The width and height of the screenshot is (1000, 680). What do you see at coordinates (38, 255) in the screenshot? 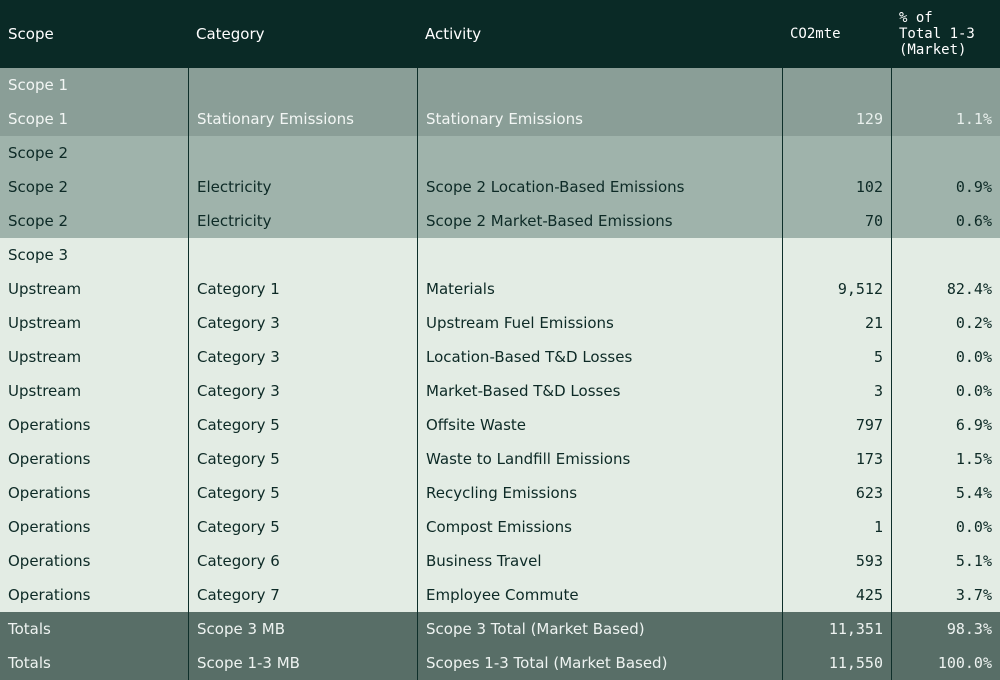
I see `scope-cell: Scope 3` at bounding box center [38, 255].